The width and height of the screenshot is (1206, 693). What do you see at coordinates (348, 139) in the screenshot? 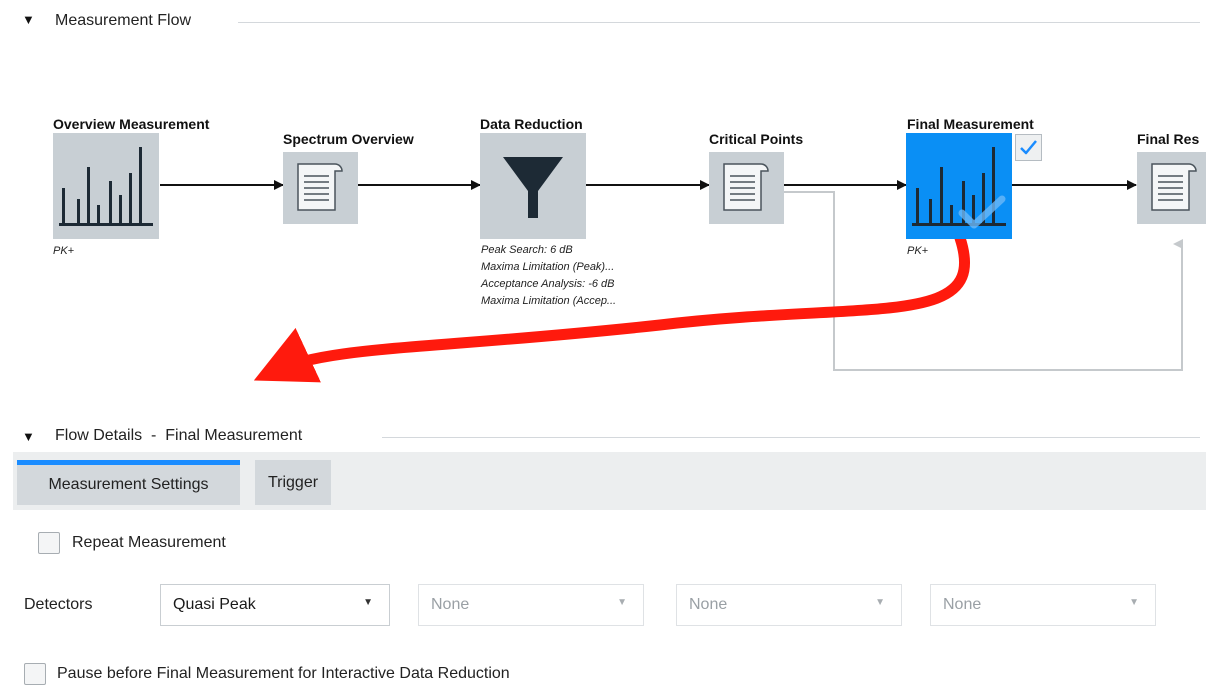
I see `node-label-spectrum: Spectrum Overview` at bounding box center [348, 139].